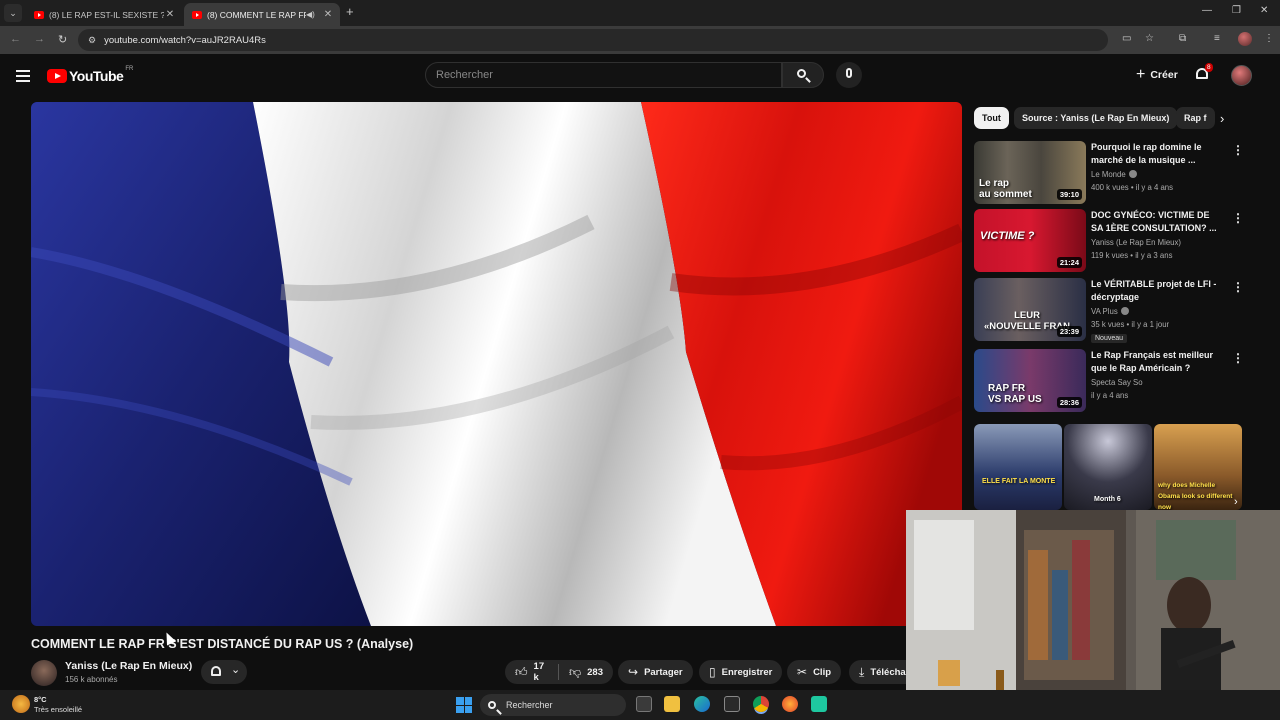 The width and height of the screenshot is (1280, 720). Describe the element at coordinates (224, 672) in the screenshot. I see `subscription-bell-button: ⌄` at that location.